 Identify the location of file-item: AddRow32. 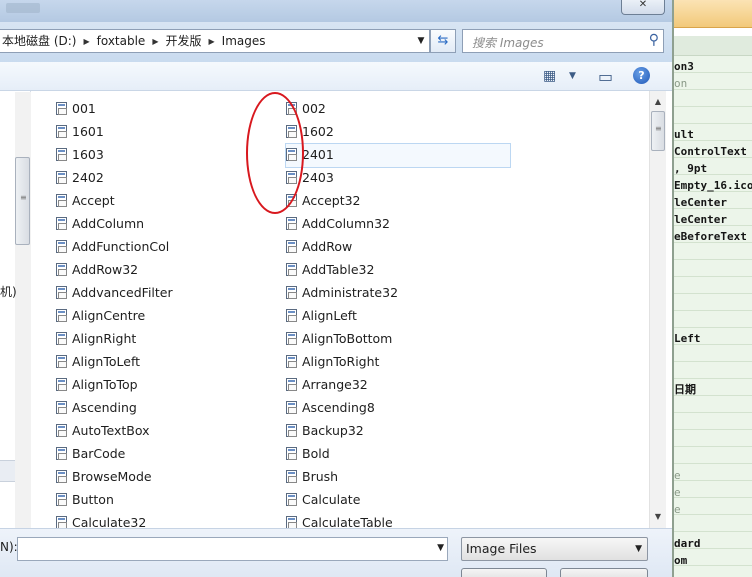
(161, 270).